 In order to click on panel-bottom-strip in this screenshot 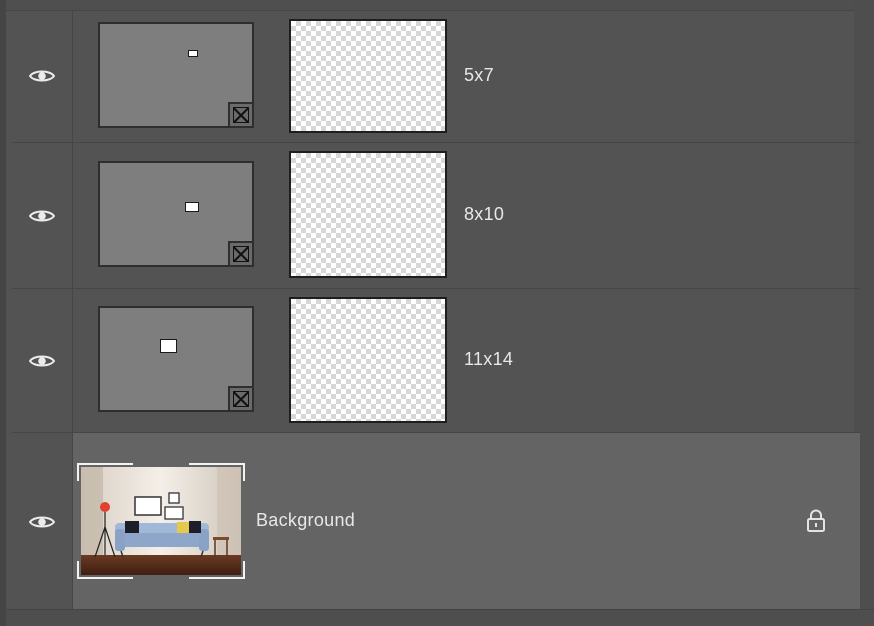, I will do `click(440, 617)`.